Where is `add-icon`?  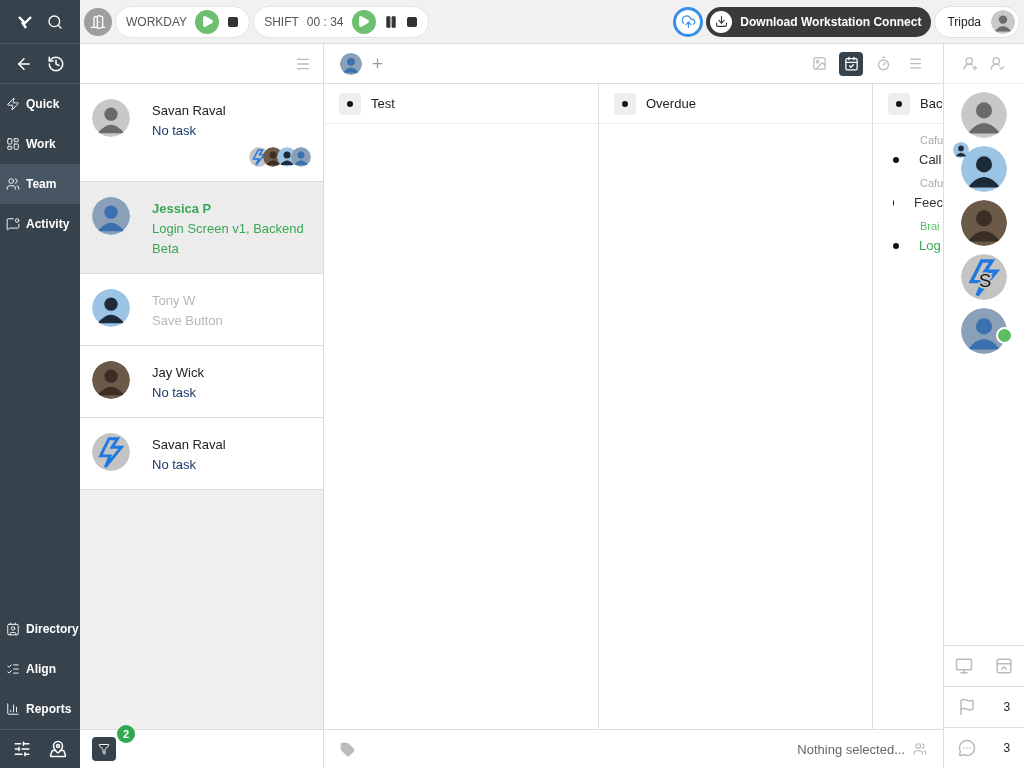 add-icon is located at coordinates (377, 63).